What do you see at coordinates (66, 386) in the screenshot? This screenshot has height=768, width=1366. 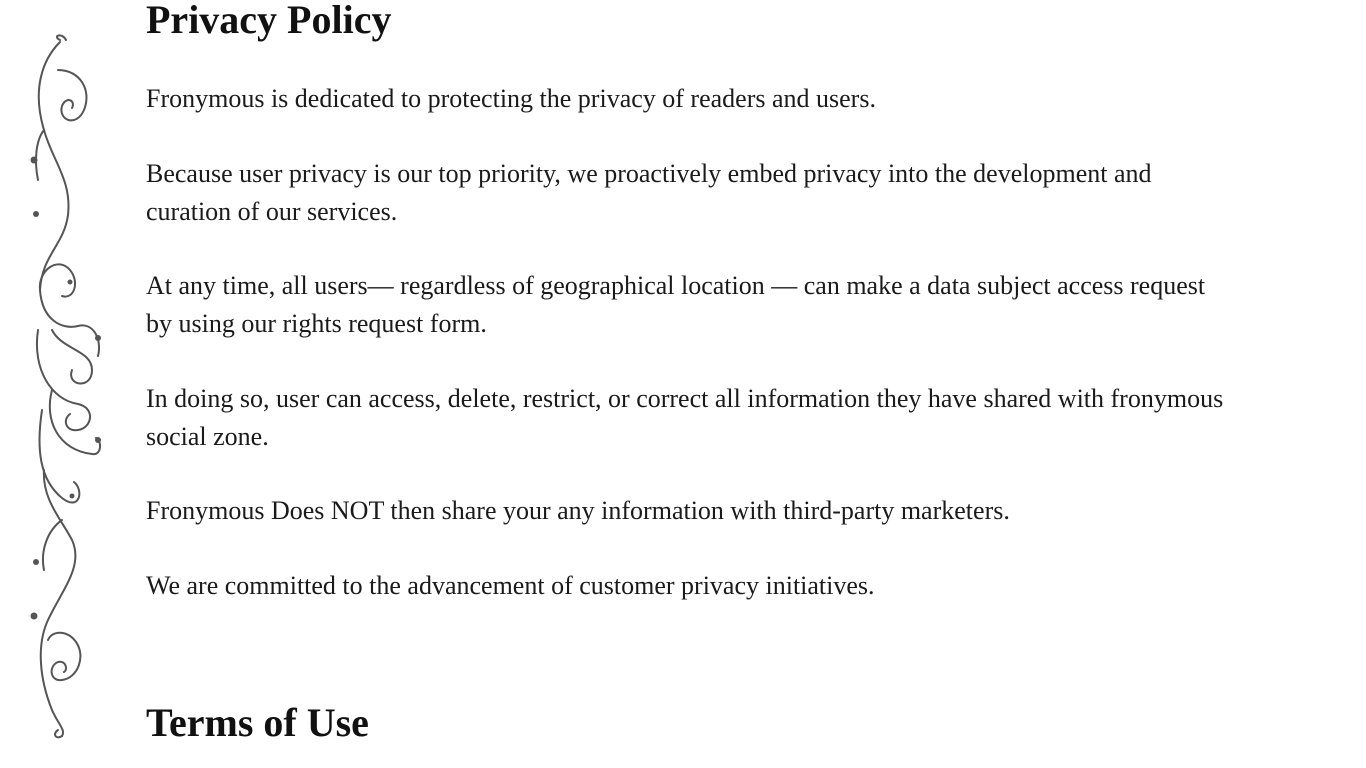 I see `flourish-vine-icon` at bounding box center [66, 386].